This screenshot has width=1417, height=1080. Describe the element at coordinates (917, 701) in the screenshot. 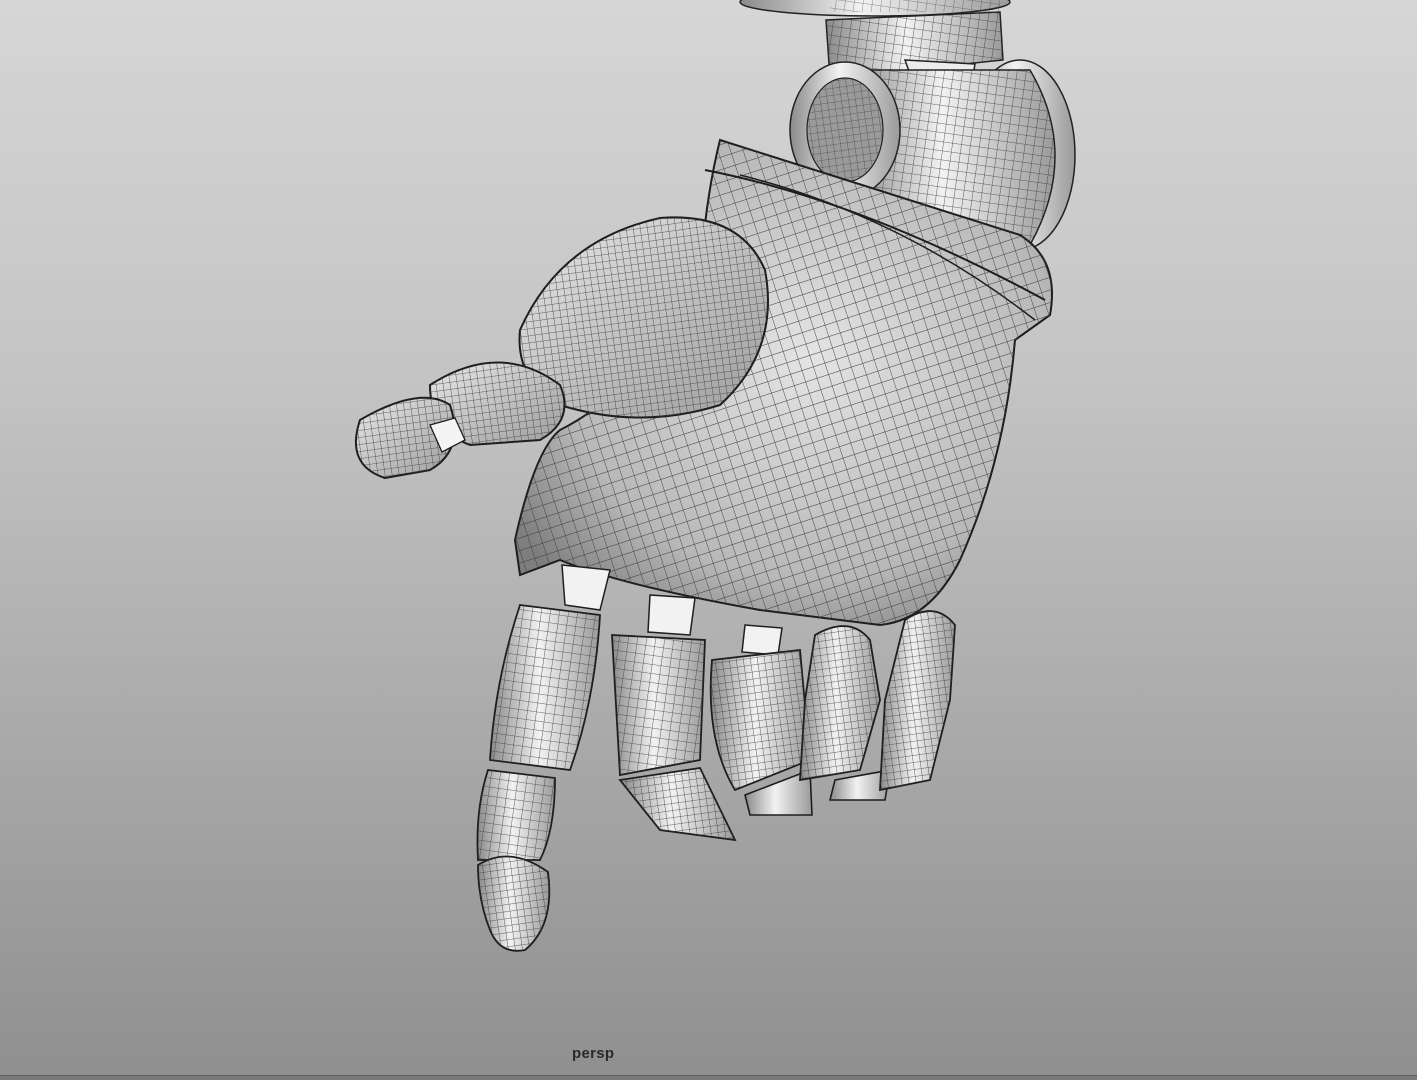

I see `outer-finger` at that location.